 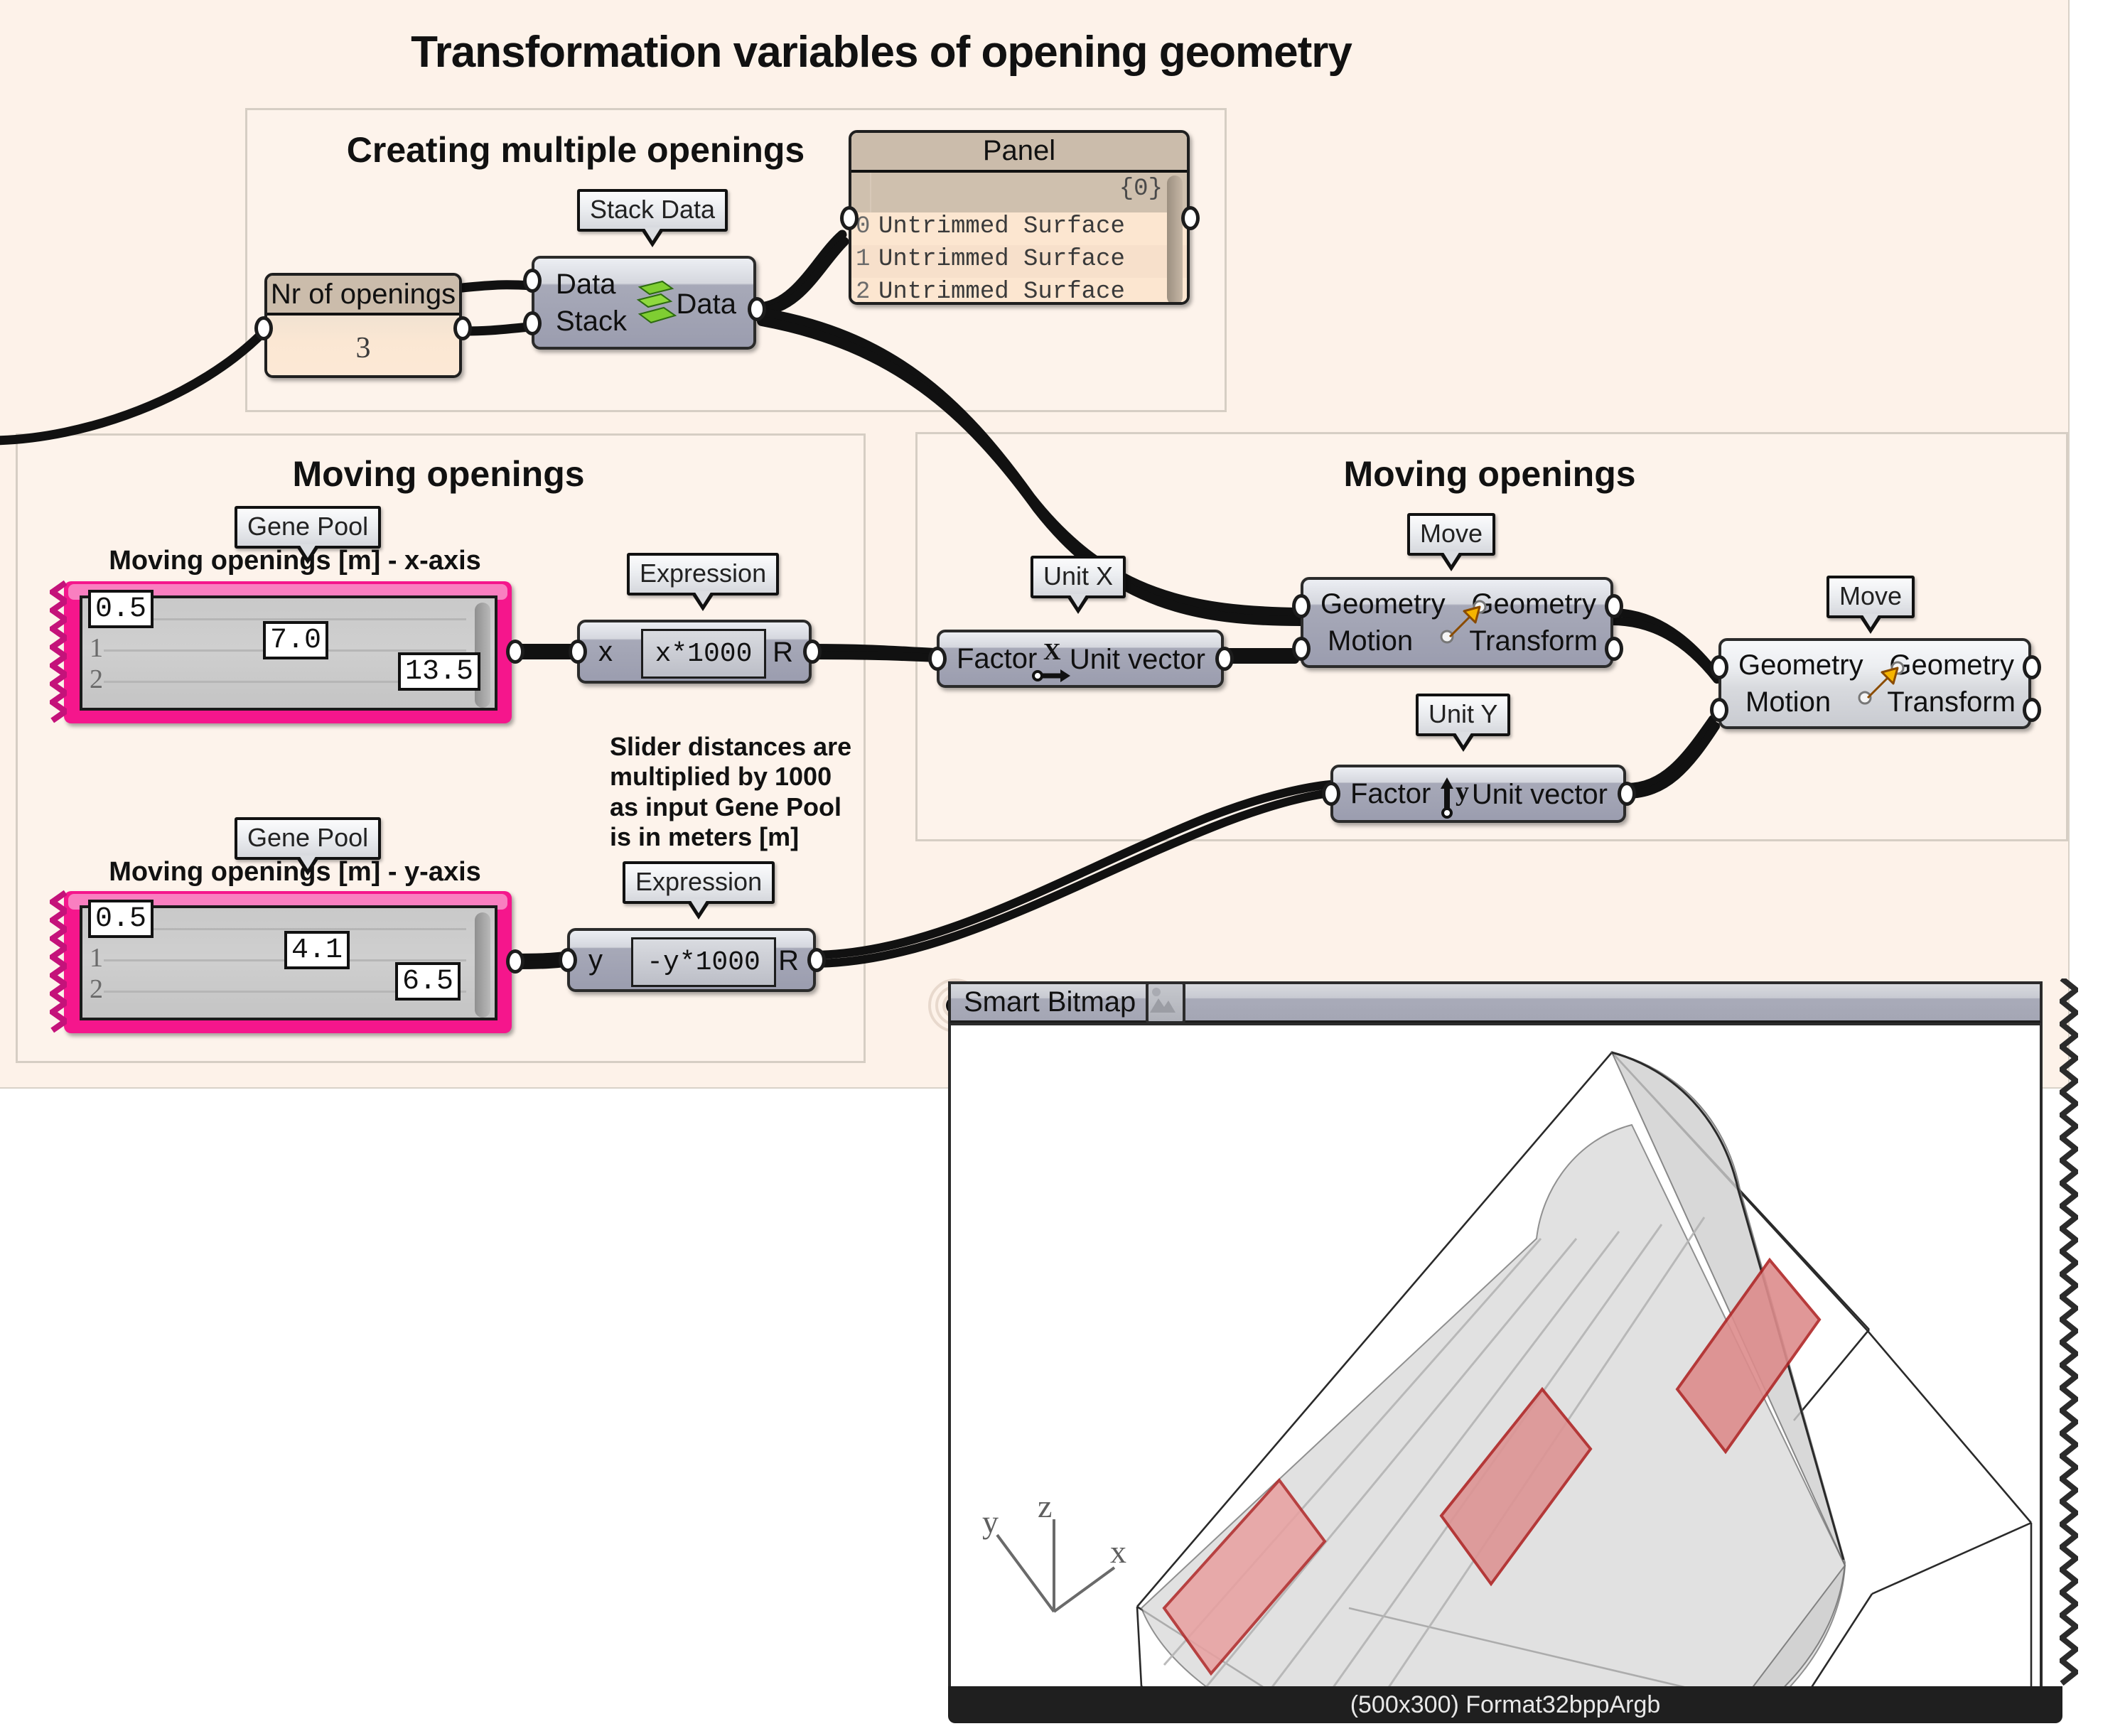 I want to click on gene-pool-y-output-port, so click(x=515, y=961).